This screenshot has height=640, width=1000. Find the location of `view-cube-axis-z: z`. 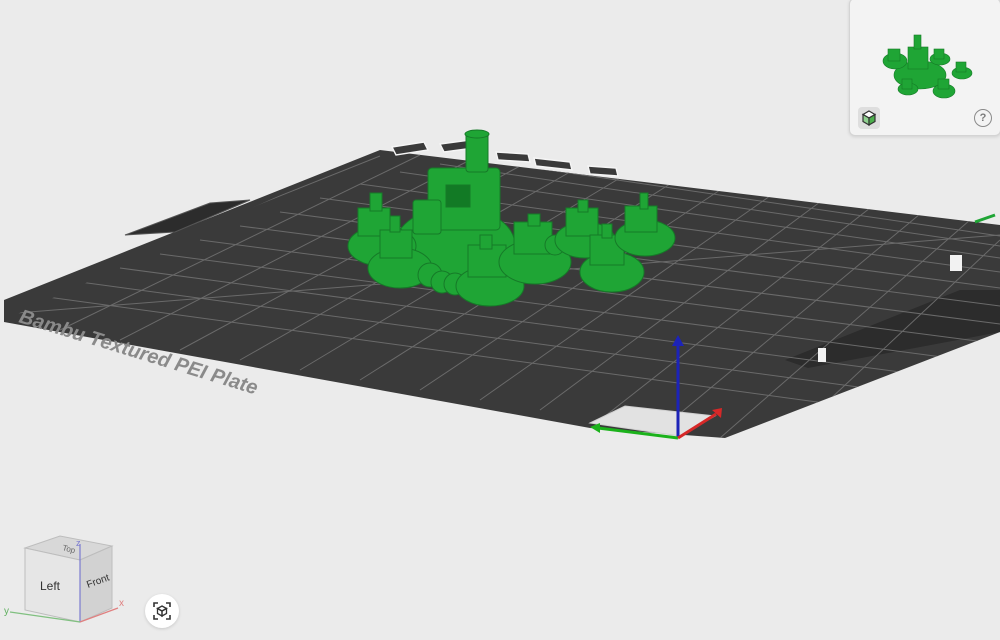

view-cube-axis-z: z is located at coordinates (78, 543).